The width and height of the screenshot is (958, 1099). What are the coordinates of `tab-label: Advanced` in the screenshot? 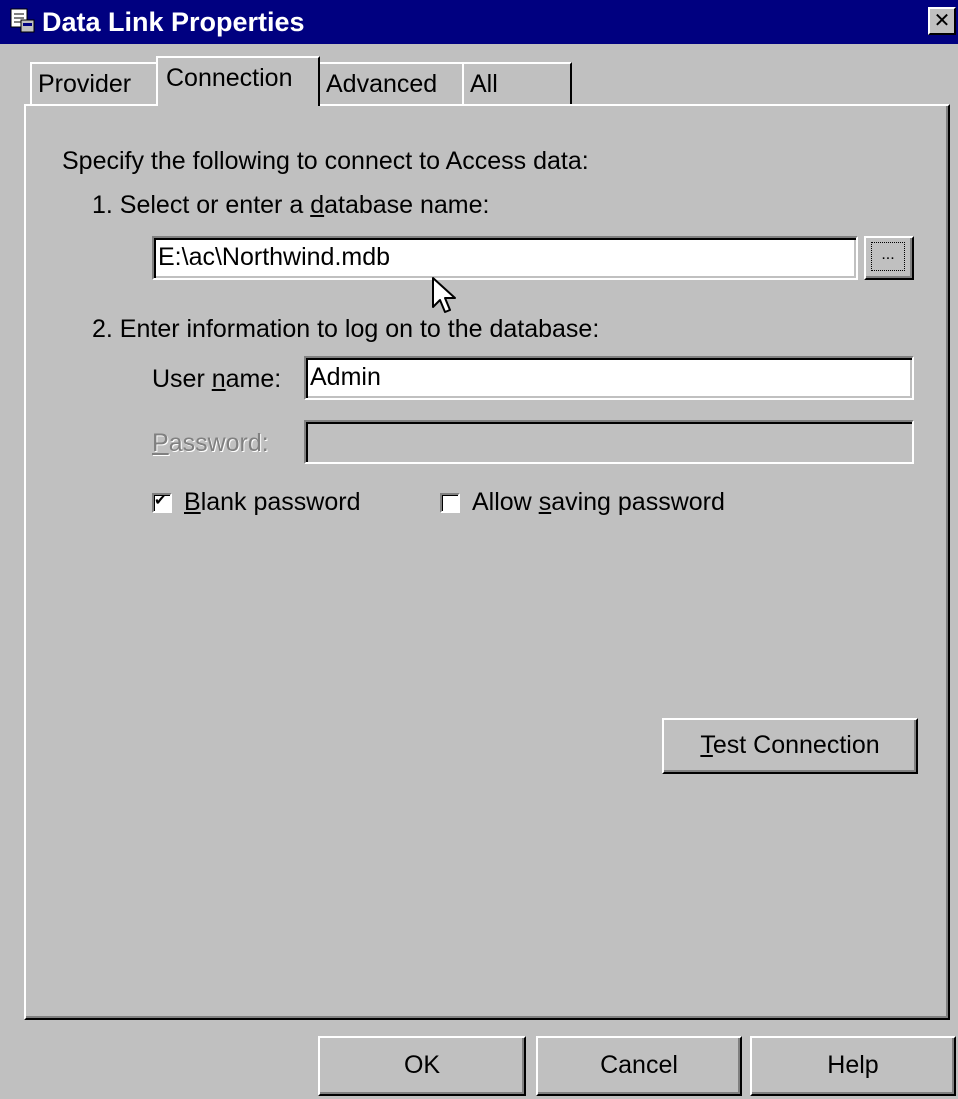 It's located at (382, 84).